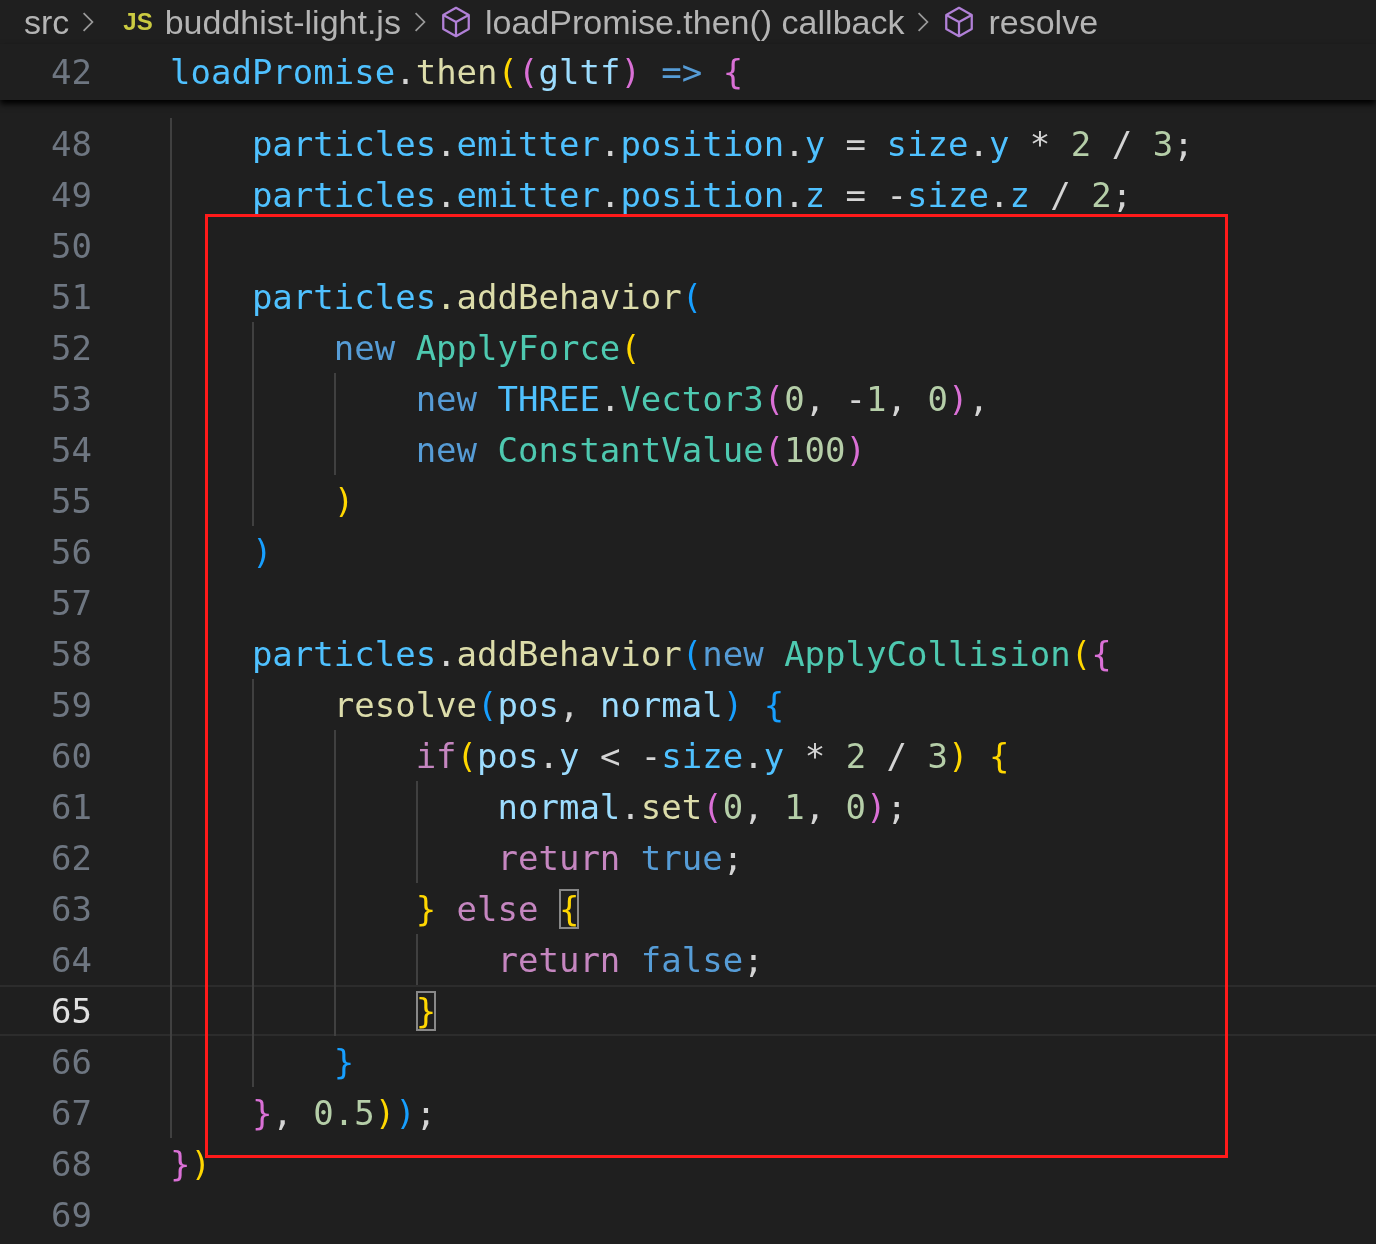  What do you see at coordinates (71, 1010) in the screenshot?
I see `line-number: 65` at bounding box center [71, 1010].